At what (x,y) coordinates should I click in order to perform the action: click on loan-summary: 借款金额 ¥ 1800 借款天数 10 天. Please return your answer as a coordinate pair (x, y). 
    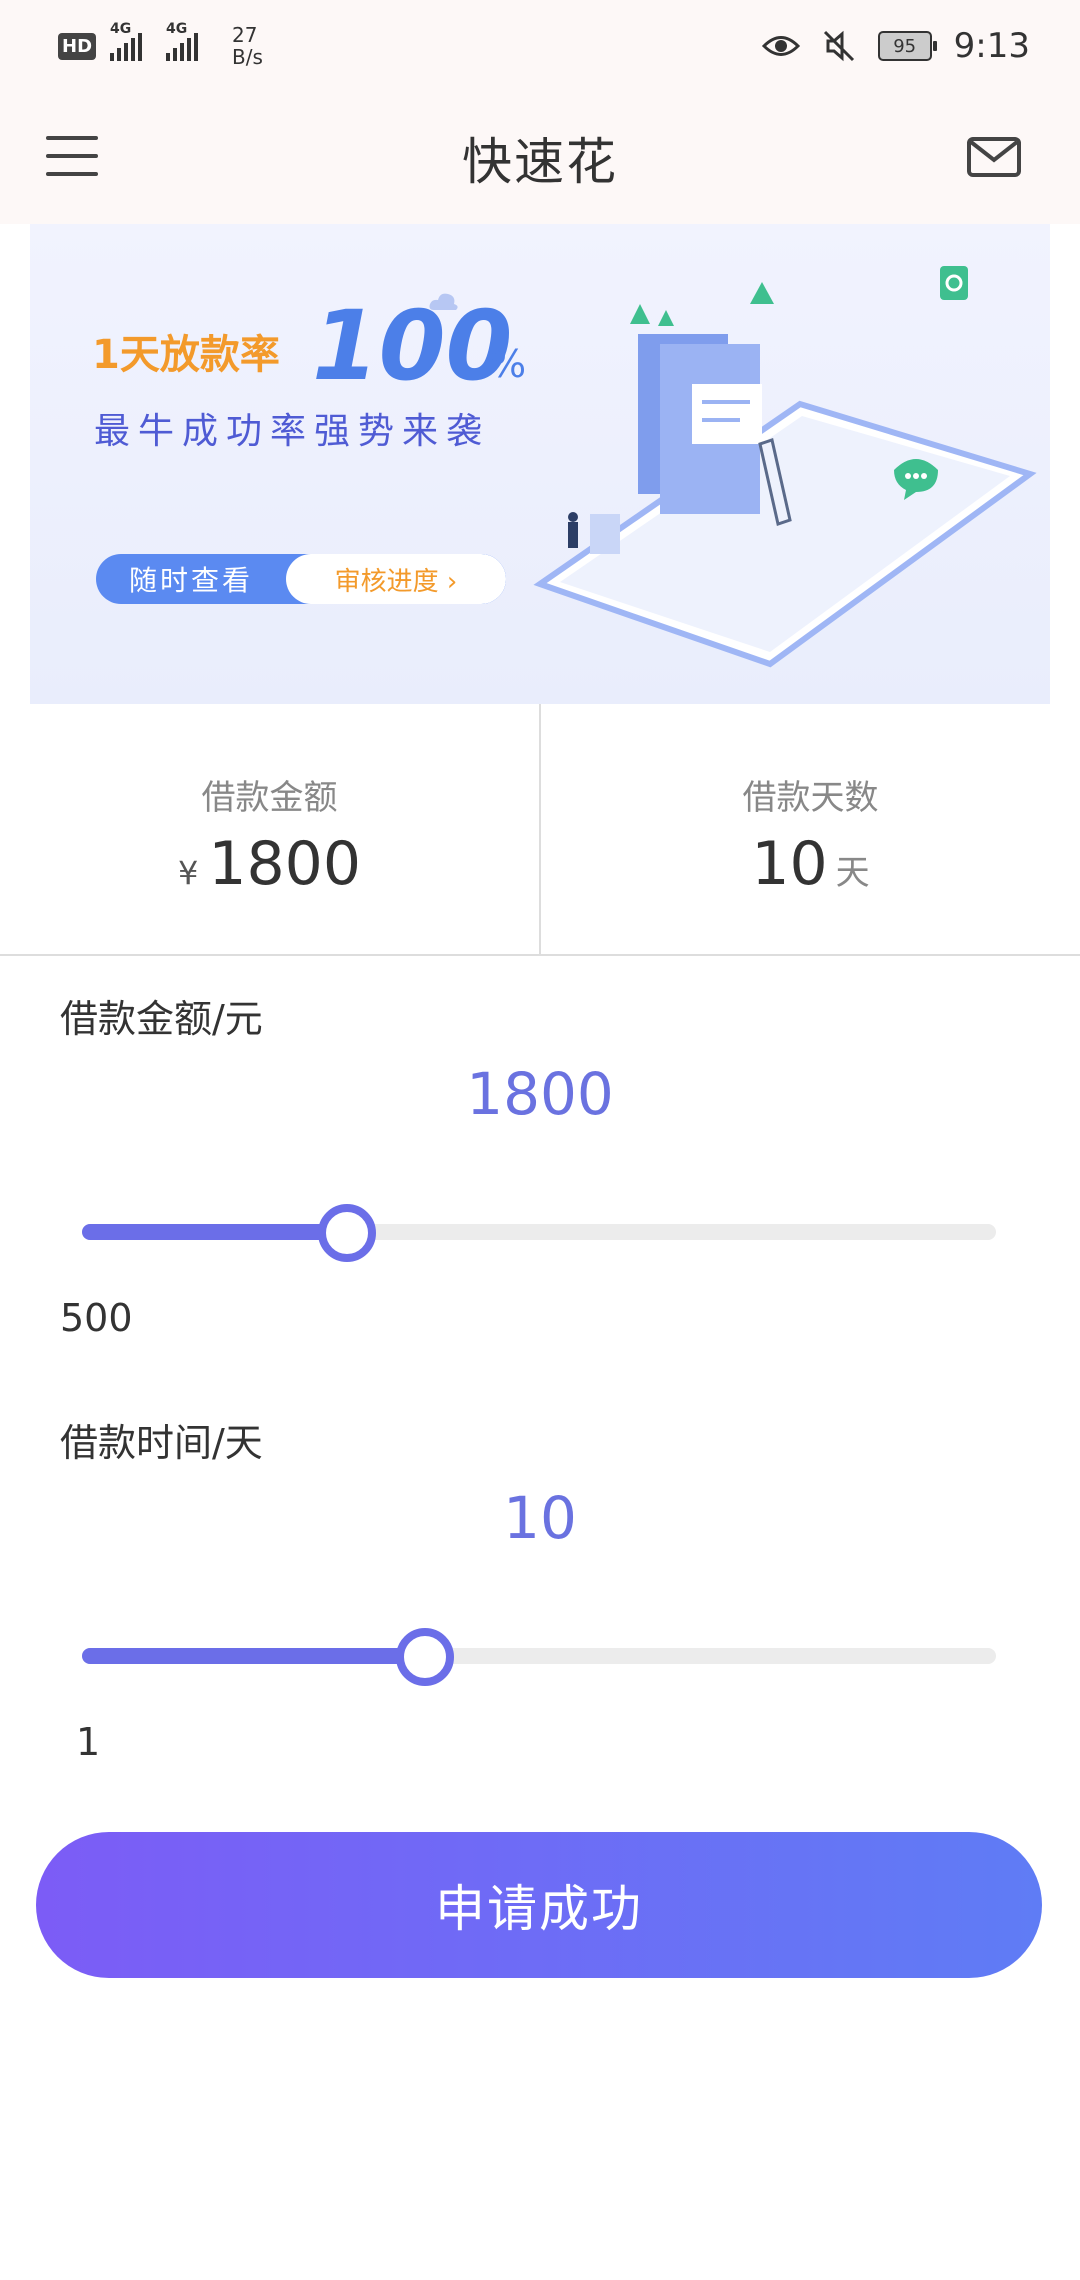
    Looking at the image, I should click on (540, 830).